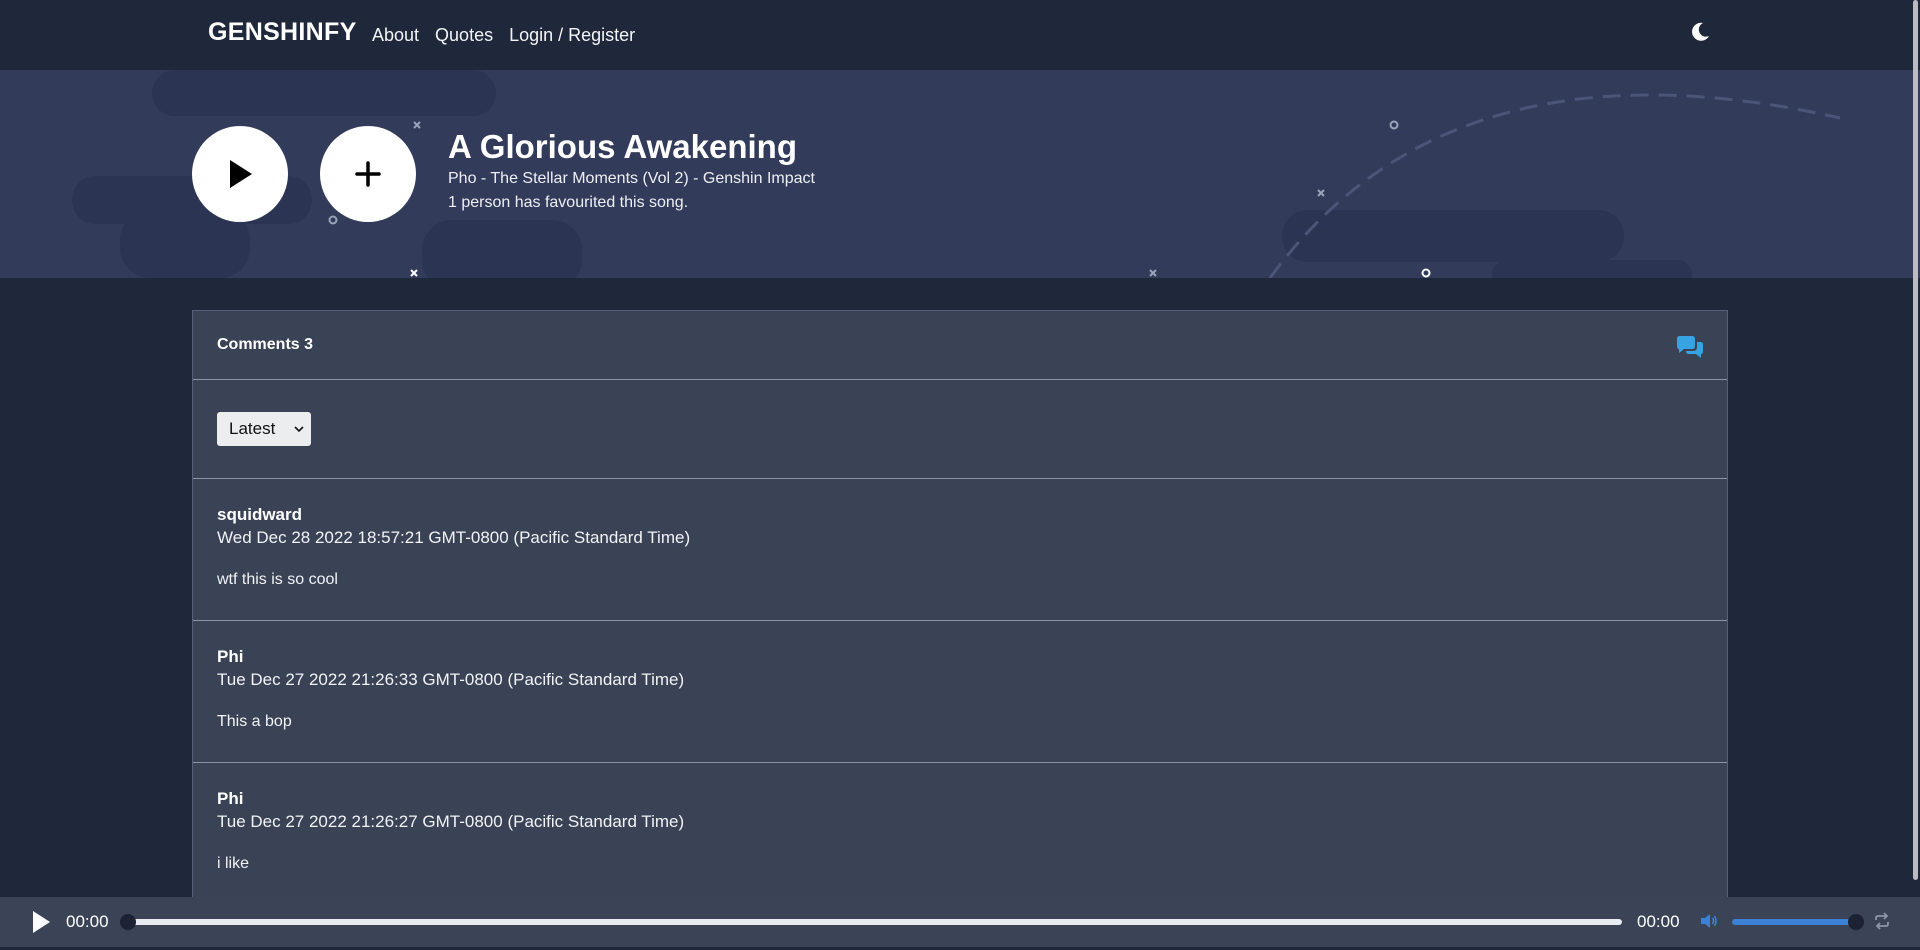 This screenshot has height=950, width=1920. I want to click on nav-login-link: Login / Register, so click(572, 35).